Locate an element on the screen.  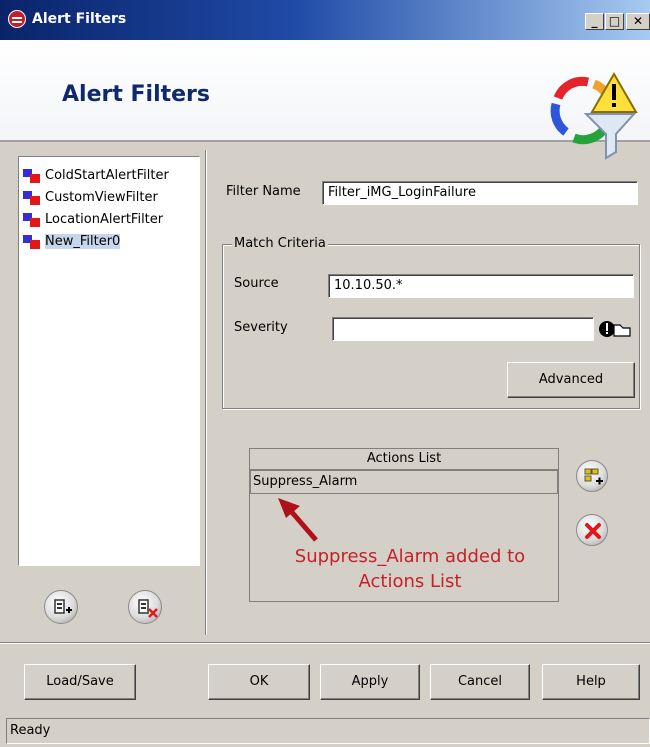
filter-name-field: Filter_iMG_LoginFailure is located at coordinates (480, 193).